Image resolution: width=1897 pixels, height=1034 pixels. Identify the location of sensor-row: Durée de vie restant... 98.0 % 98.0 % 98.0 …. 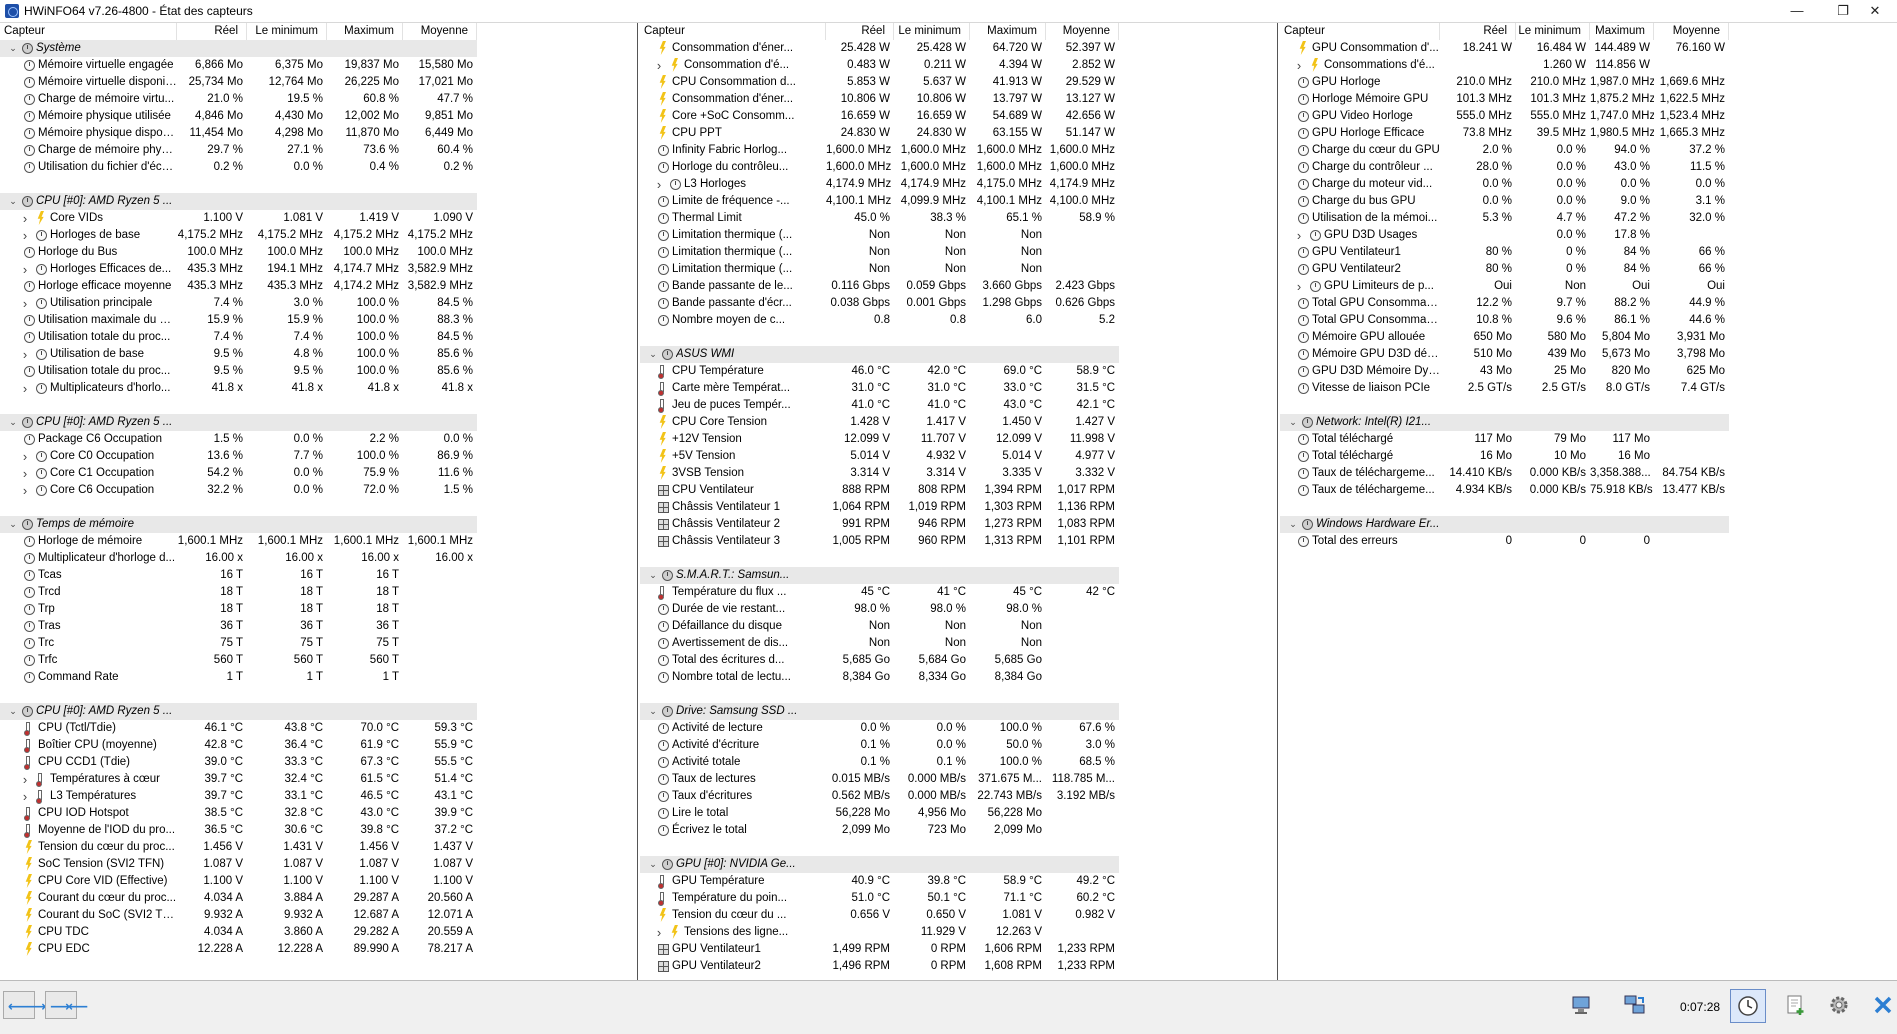
(879, 609).